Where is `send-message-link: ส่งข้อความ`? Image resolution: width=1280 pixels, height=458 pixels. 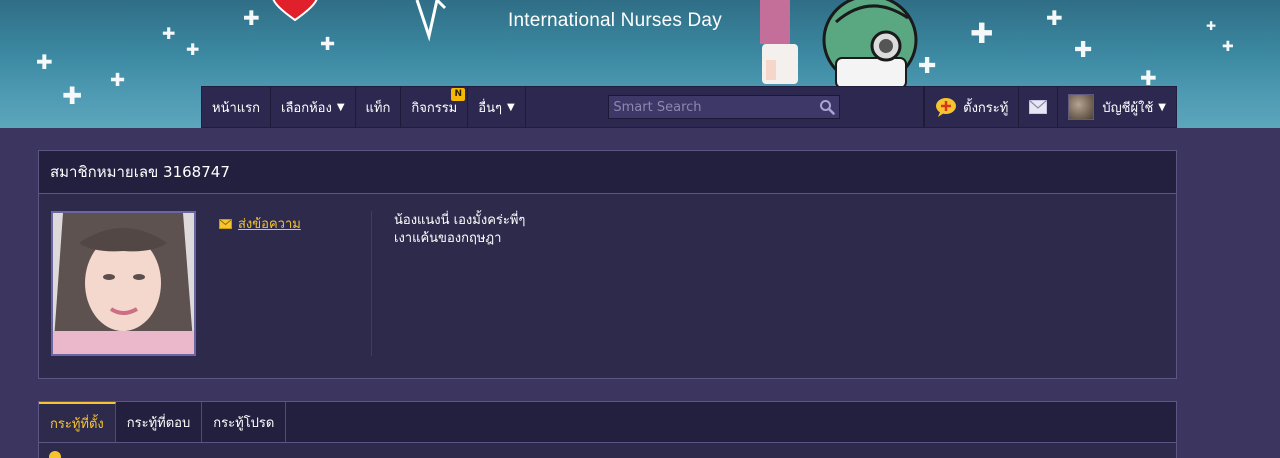 send-message-link: ส่งข้อความ is located at coordinates (260, 223).